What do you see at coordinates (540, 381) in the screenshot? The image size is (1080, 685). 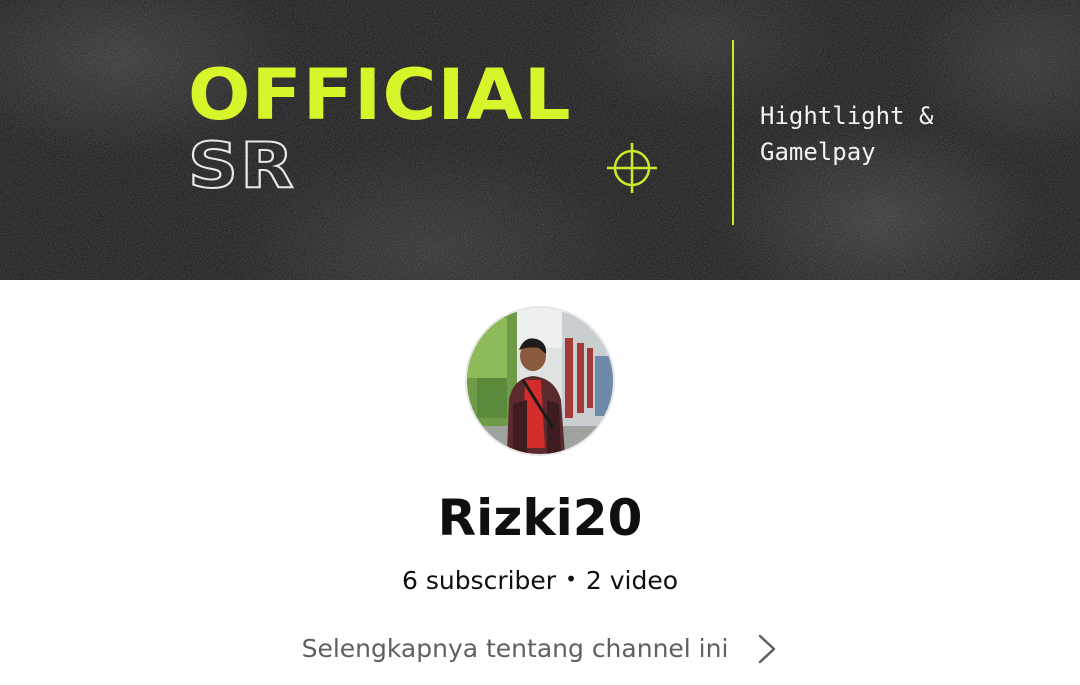 I see `avatar` at bounding box center [540, 381].